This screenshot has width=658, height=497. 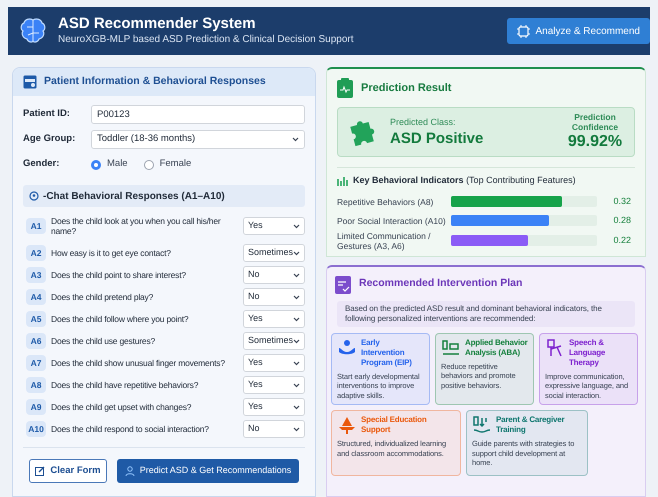 What do you see at coordinates (206, 40) in the screenshot?
I see `app-subtitle: NeuroXGB-MLP based ASD Prediction & Clinical Decision Support` at bounding box center [206, 40].